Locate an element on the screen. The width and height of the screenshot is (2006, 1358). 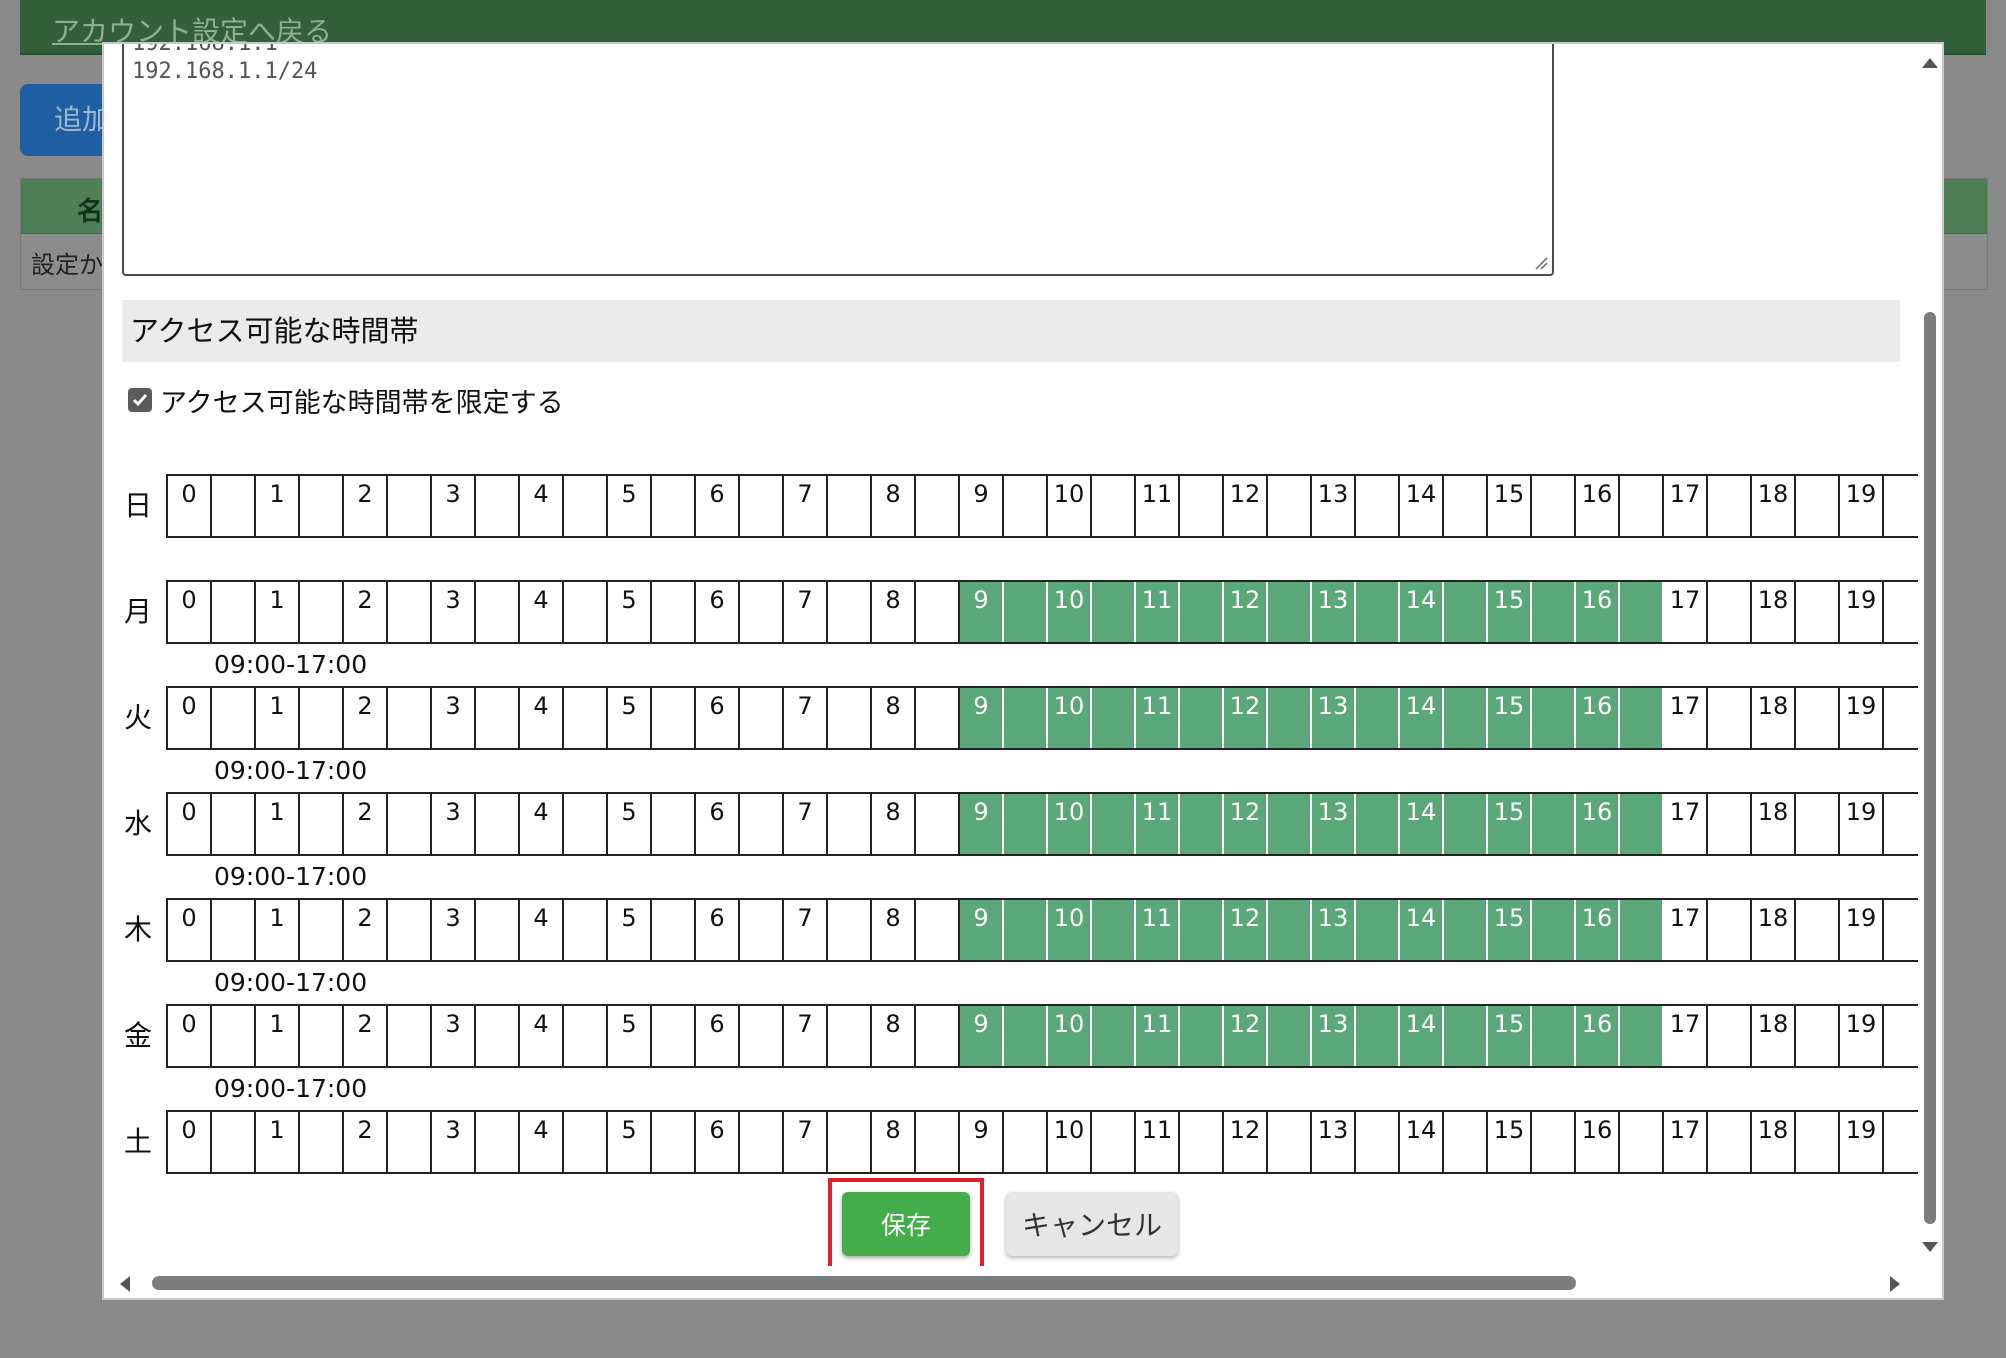
time-slot: 15 is located at coordinates (1510, 930).